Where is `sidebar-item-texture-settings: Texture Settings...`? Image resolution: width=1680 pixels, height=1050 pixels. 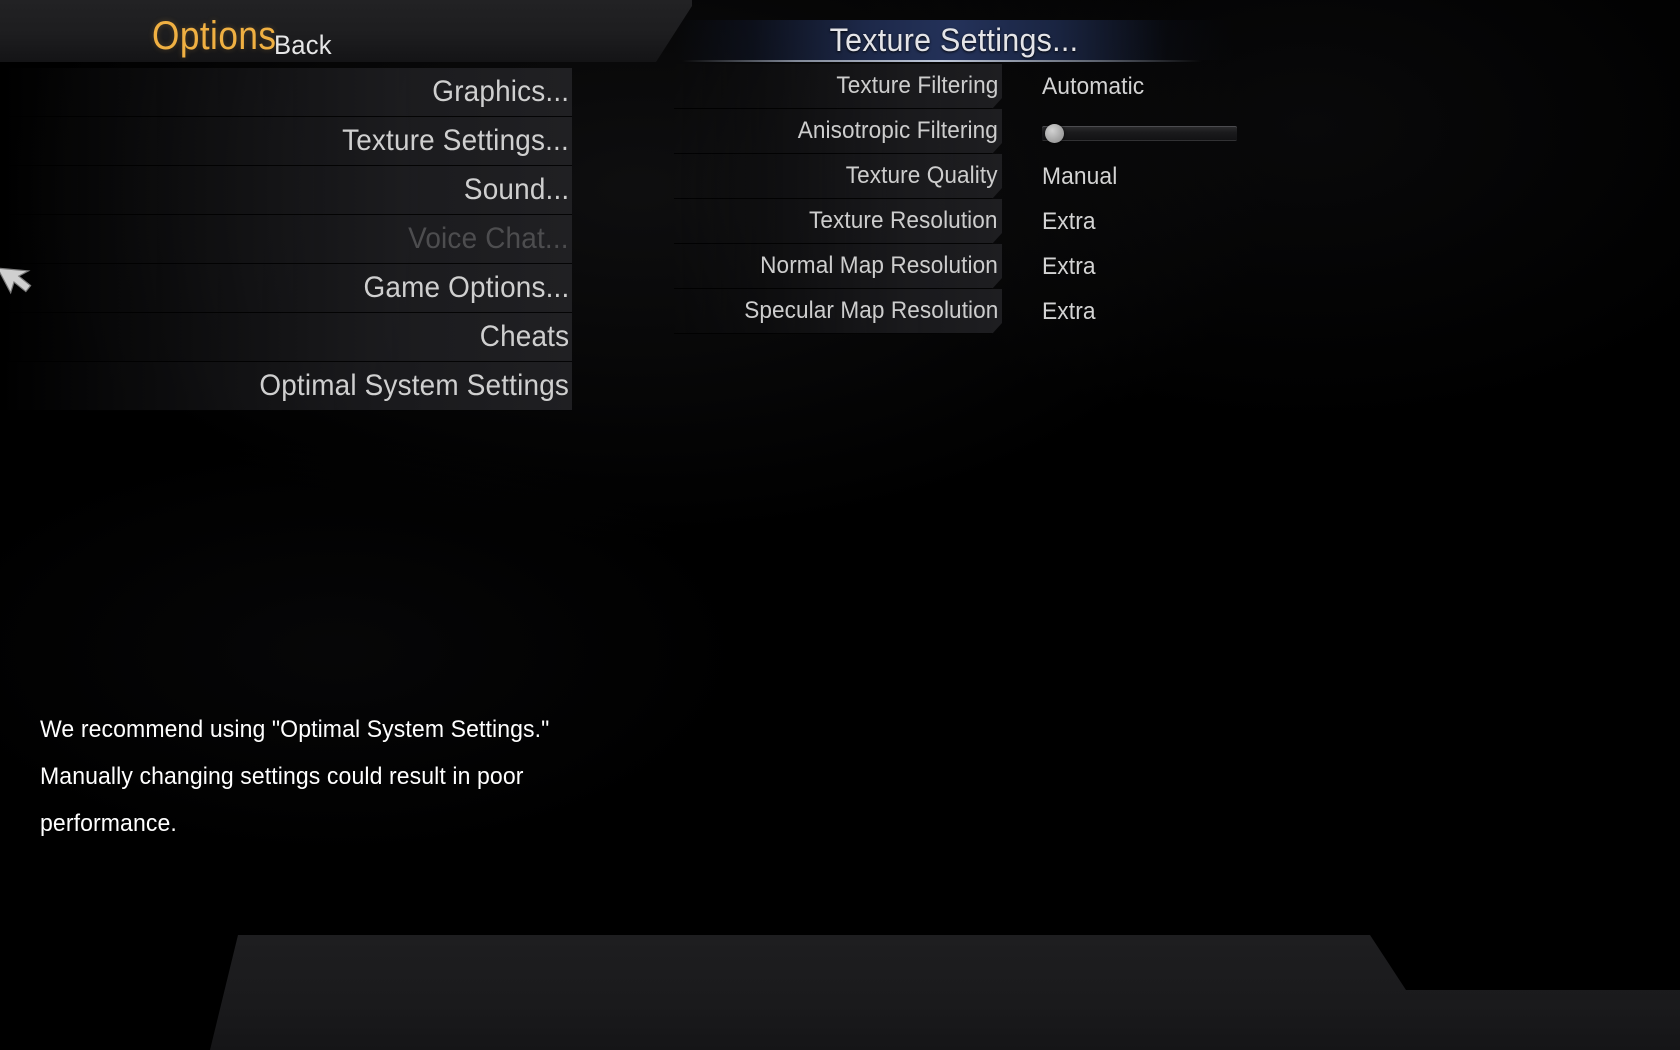 sidebar-item-texture-settings: Texture Settings... is located at coordinates (286, 141).